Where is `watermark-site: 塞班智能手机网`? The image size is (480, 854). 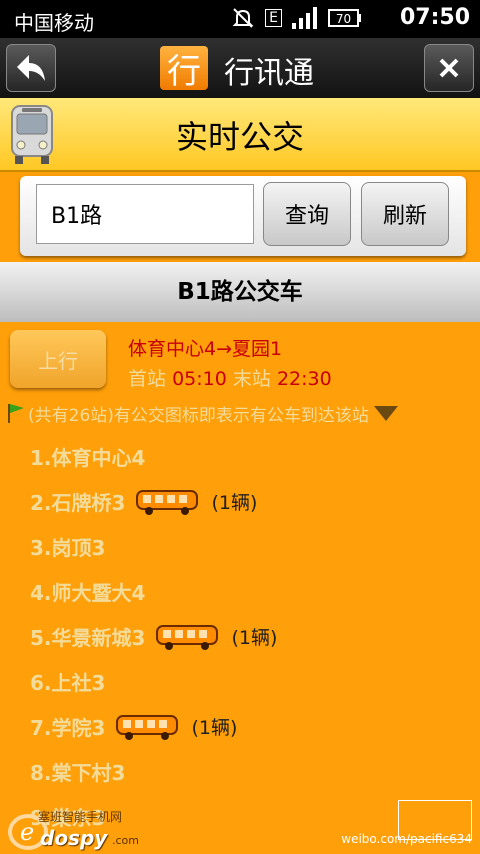 watermark-site: 塞班智能手机网 is located at coordinates (80, 817).